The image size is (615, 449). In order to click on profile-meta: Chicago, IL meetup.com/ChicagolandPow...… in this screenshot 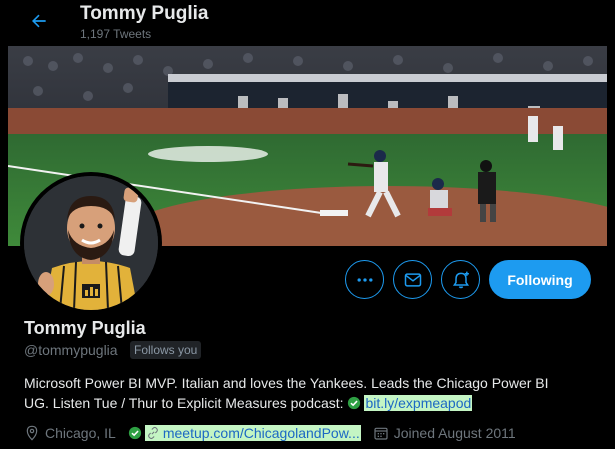, I will do `click(276, 433)`.